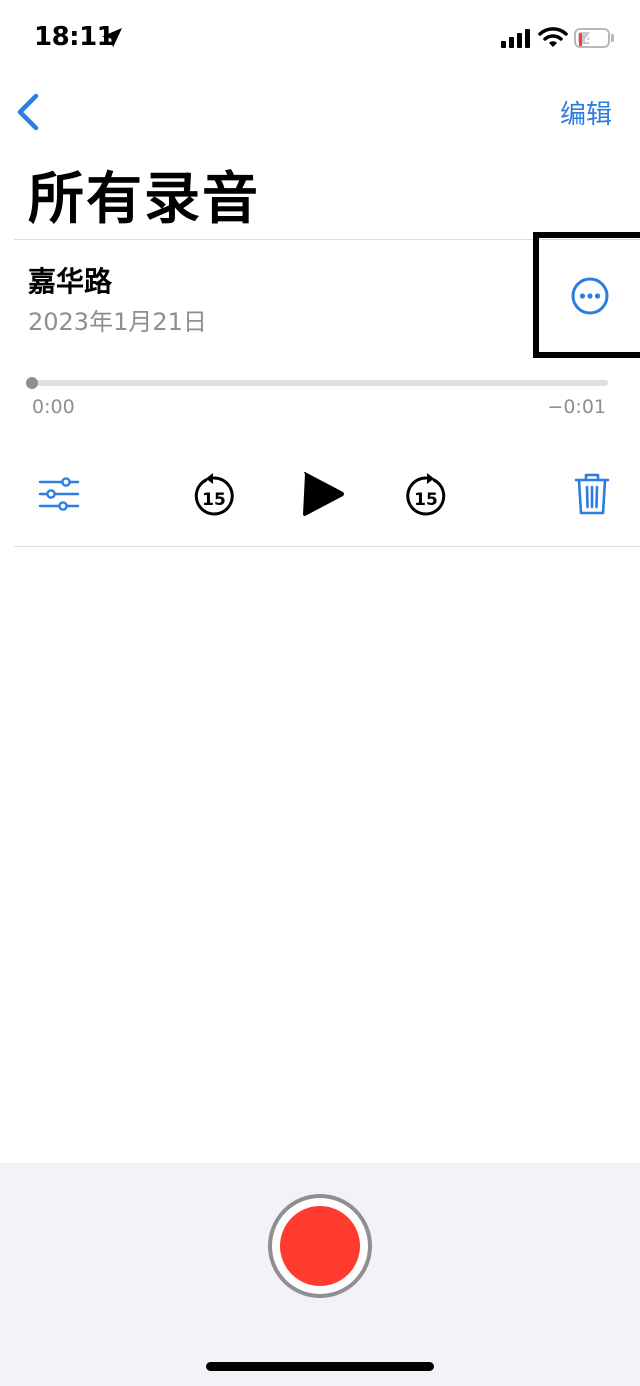 This screenshot has width=640, height=1386. Describe the element at coordinates (586, 112) in the screenshot. I see `edit-button: 编辑` at that location.